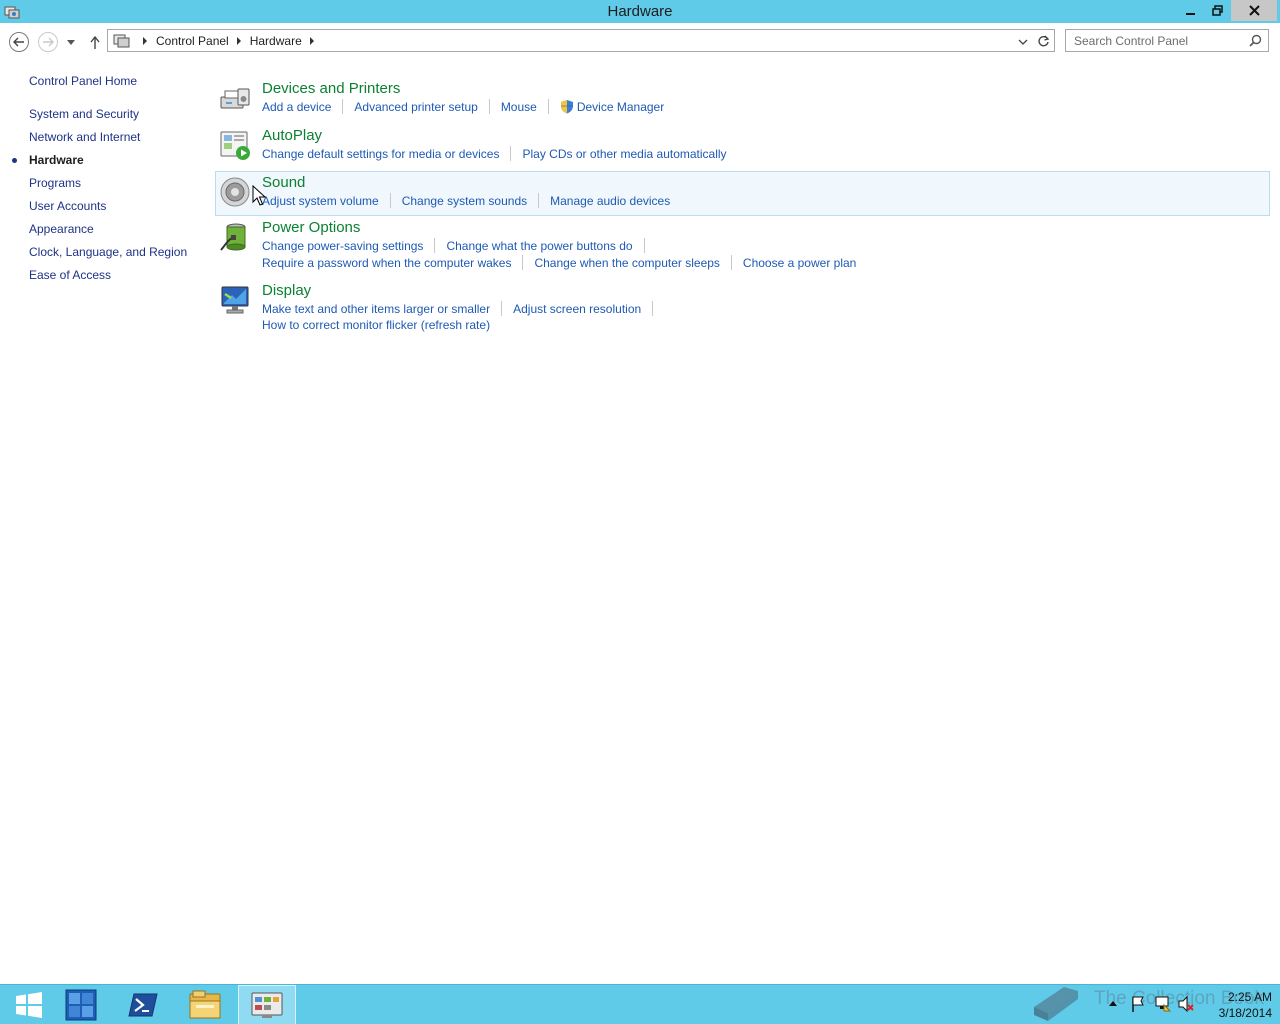  What do you see at coordinates (70, 275) in the screenshot?
I see `sidebar-item-ease-of-access: Ease of Access` at bounding box center [70, 275].